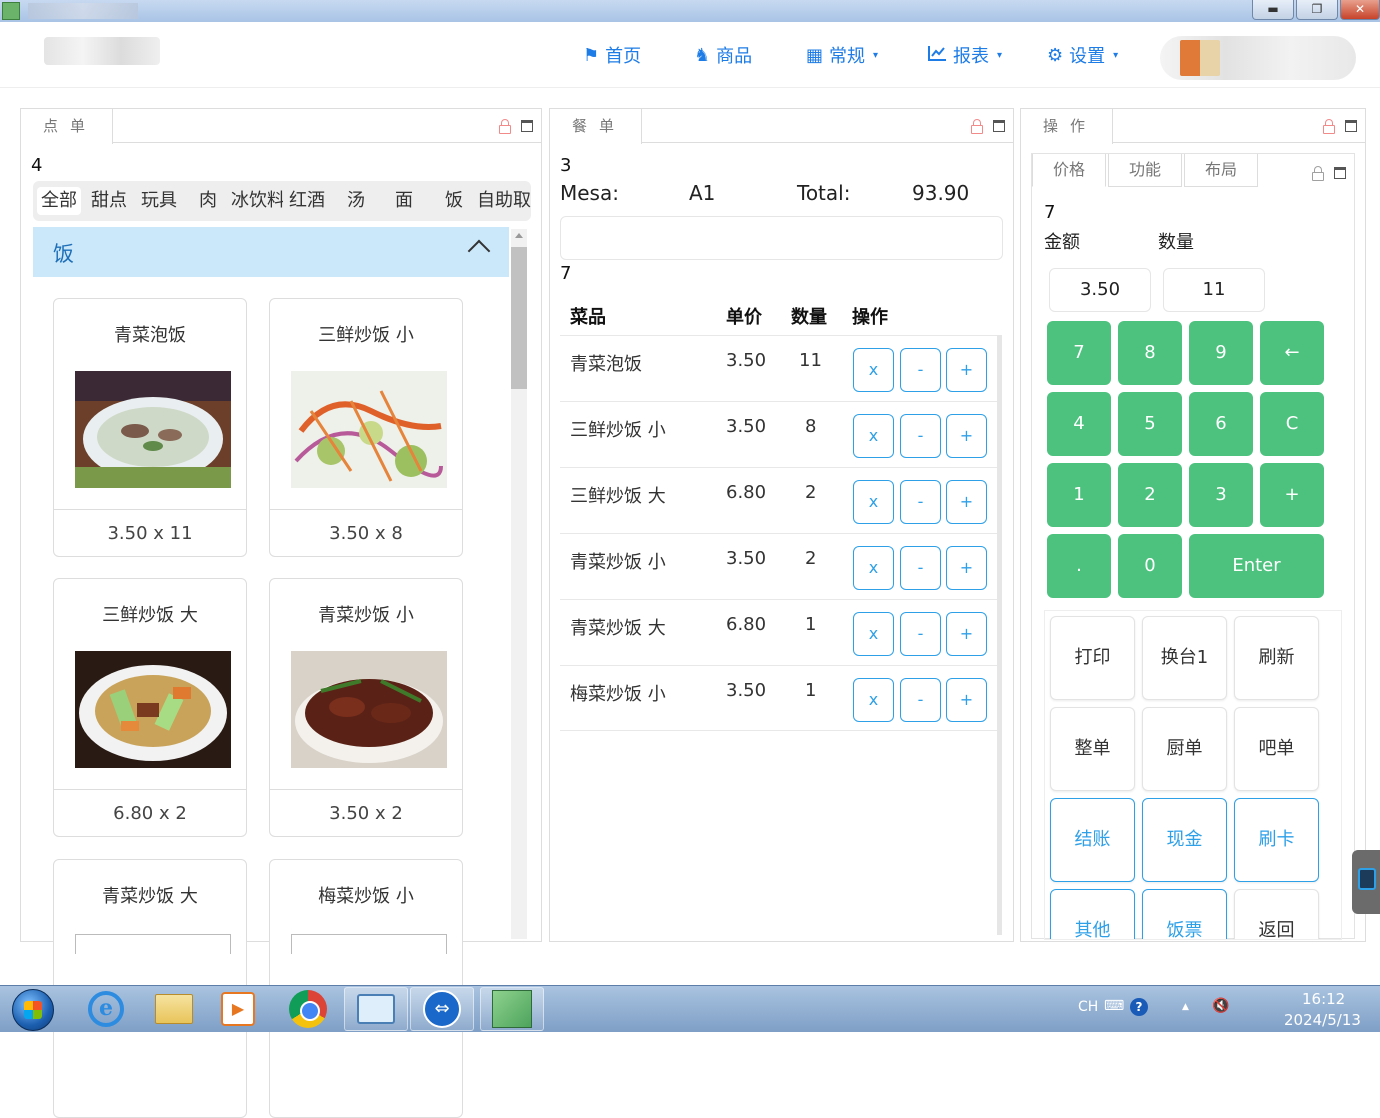 Image resolution: width=1380 pixels, height=1118 pixels. I want to click on tab-functions: 功能, so click(1145, 170).